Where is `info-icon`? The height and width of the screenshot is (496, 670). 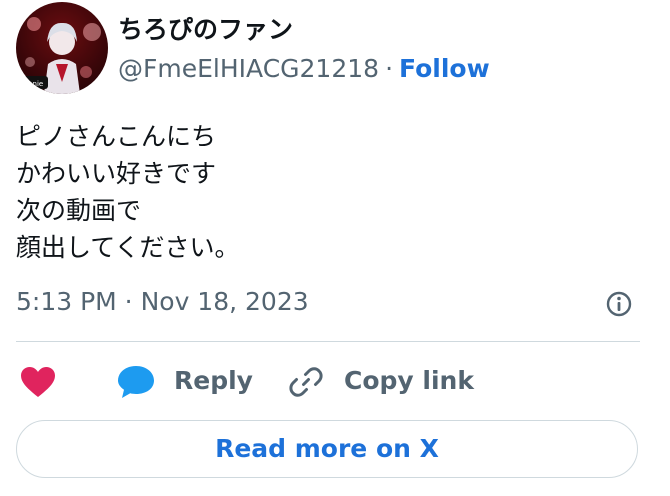 info-icon is located at coordinates (619, 304).